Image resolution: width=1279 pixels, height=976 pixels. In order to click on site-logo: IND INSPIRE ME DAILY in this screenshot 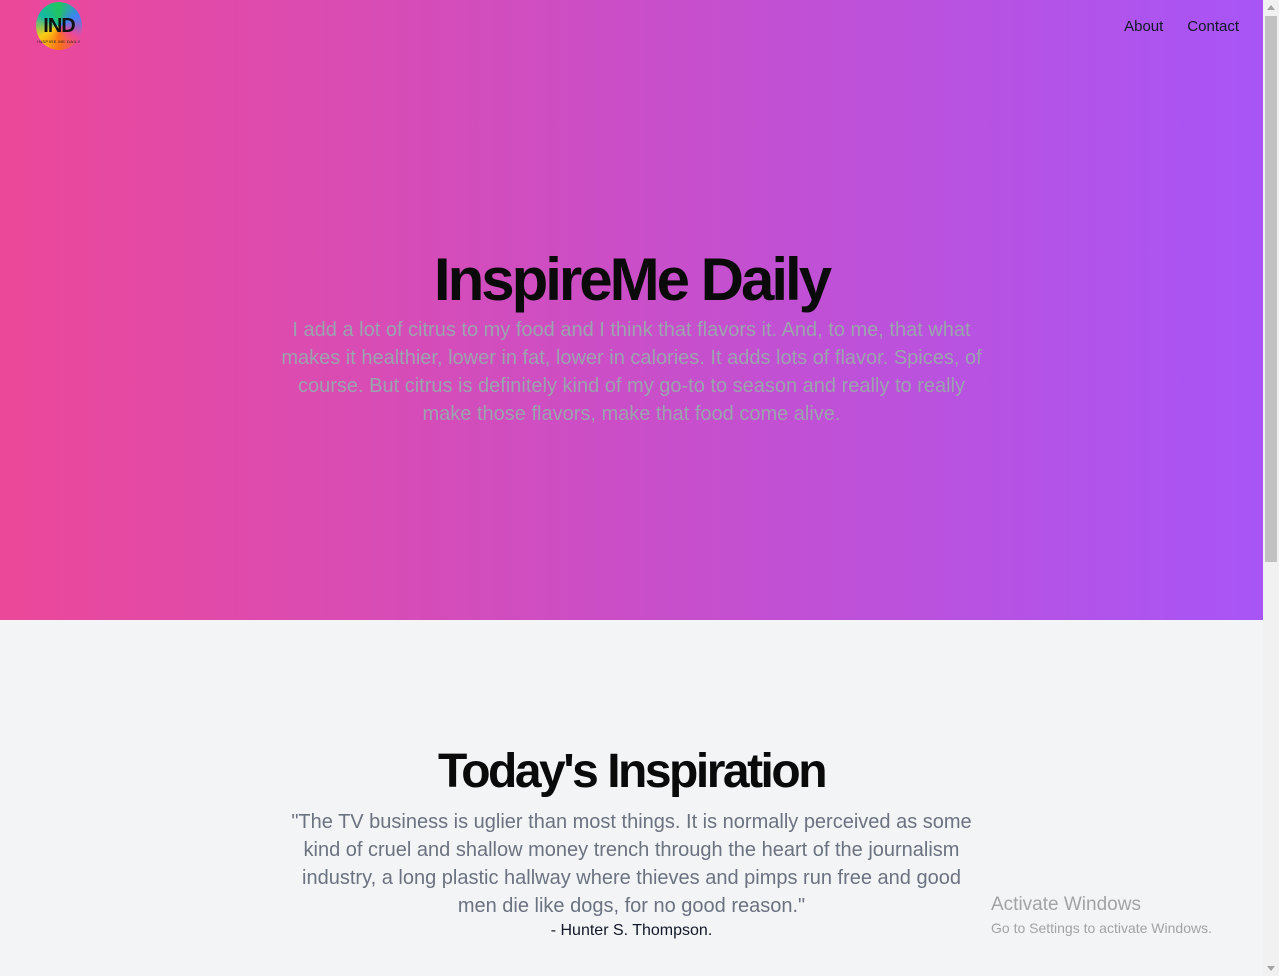, I will do `click(59, 26)`.